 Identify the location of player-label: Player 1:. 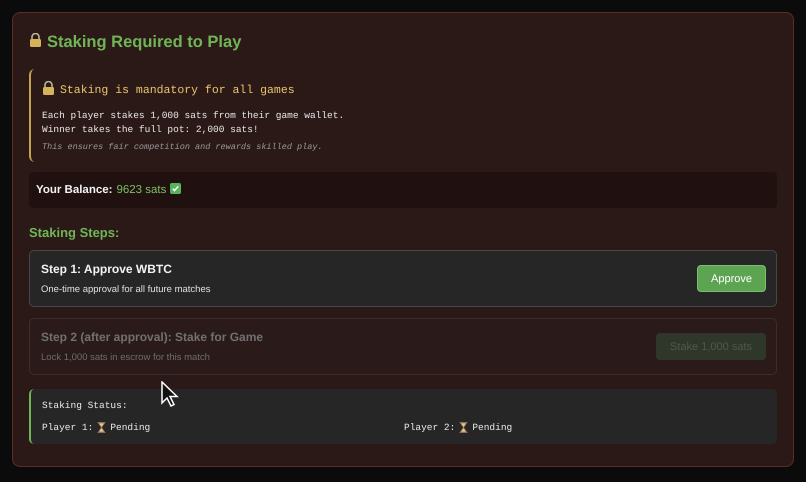
(68, 427).